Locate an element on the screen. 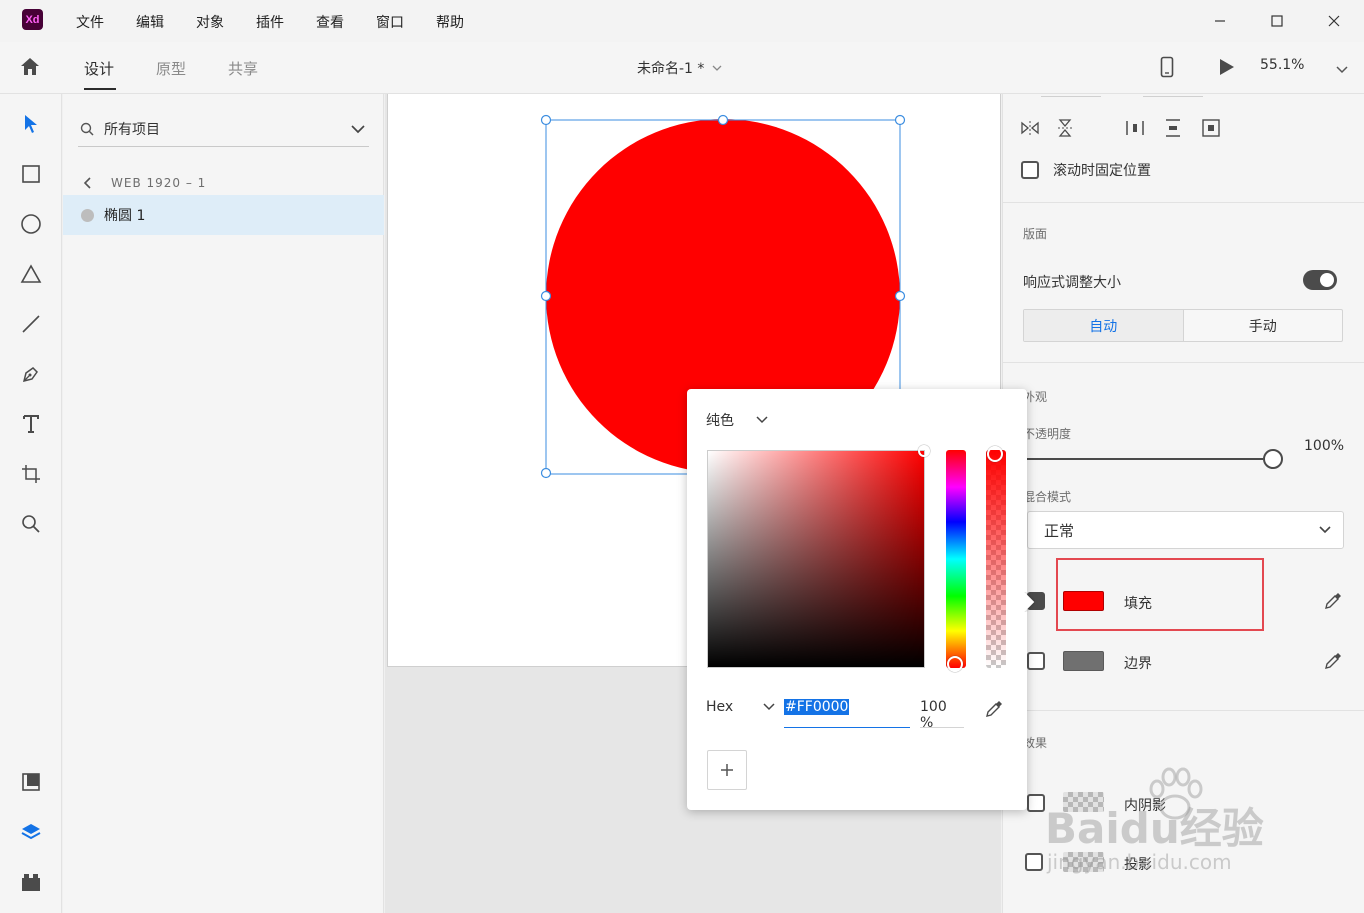  device-preview-button is located at coordinates (1167, 69).